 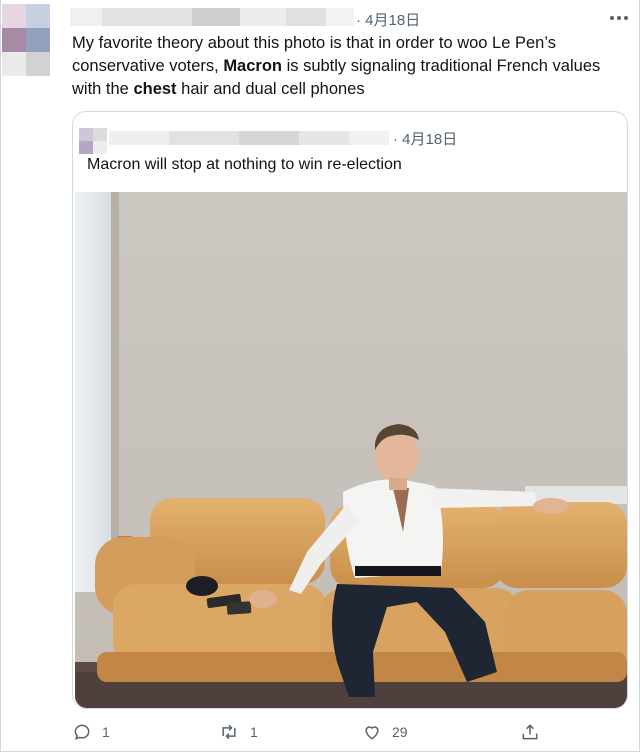 What do you see at coordinates (238, 732) in the screenshot?
I see `retweet-button: 1` at bounding box center [238, 732].